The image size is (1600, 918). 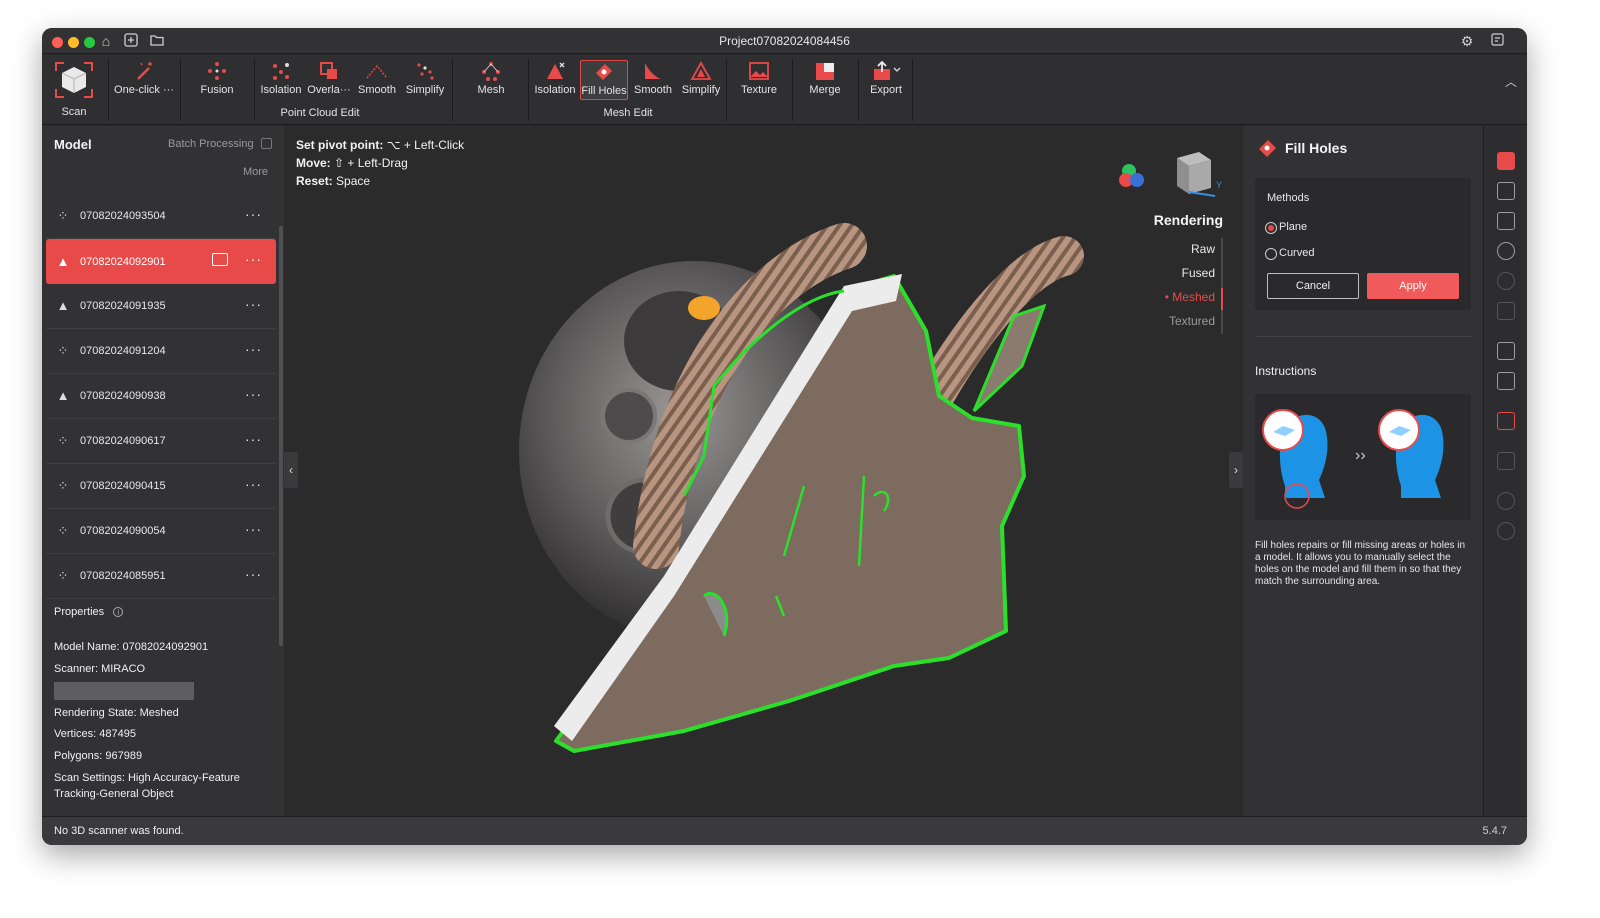 What do you see at coordinates (320, 113) in the screenshot?
I see `point-cloud-group-label: Point Cloud Edit` at bounding box center [320, 113].